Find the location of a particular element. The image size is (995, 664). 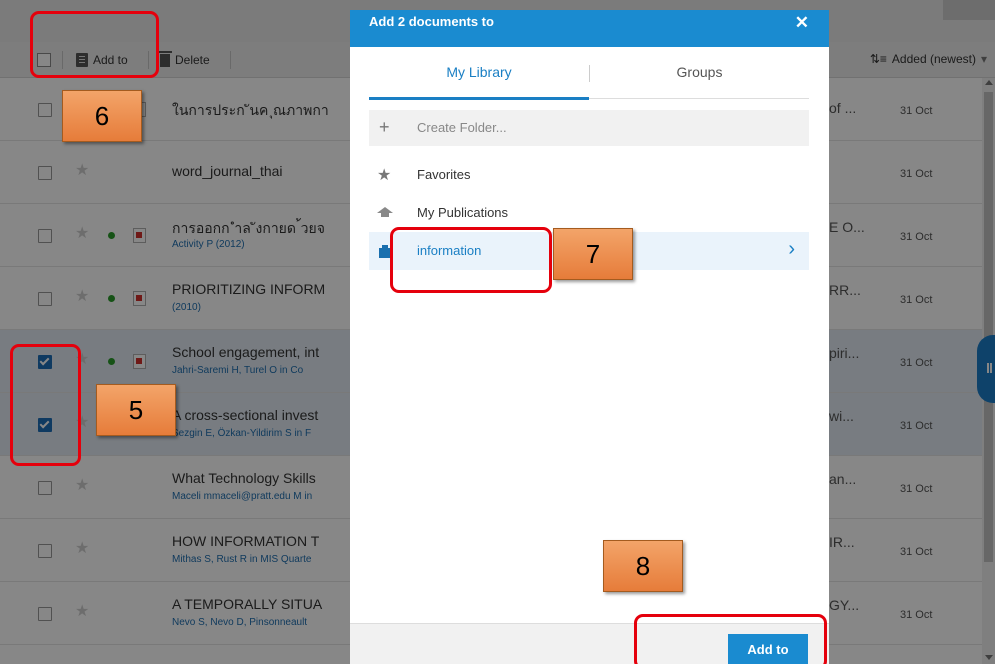

callout-checkboxes is located at coordinates (45, 405).